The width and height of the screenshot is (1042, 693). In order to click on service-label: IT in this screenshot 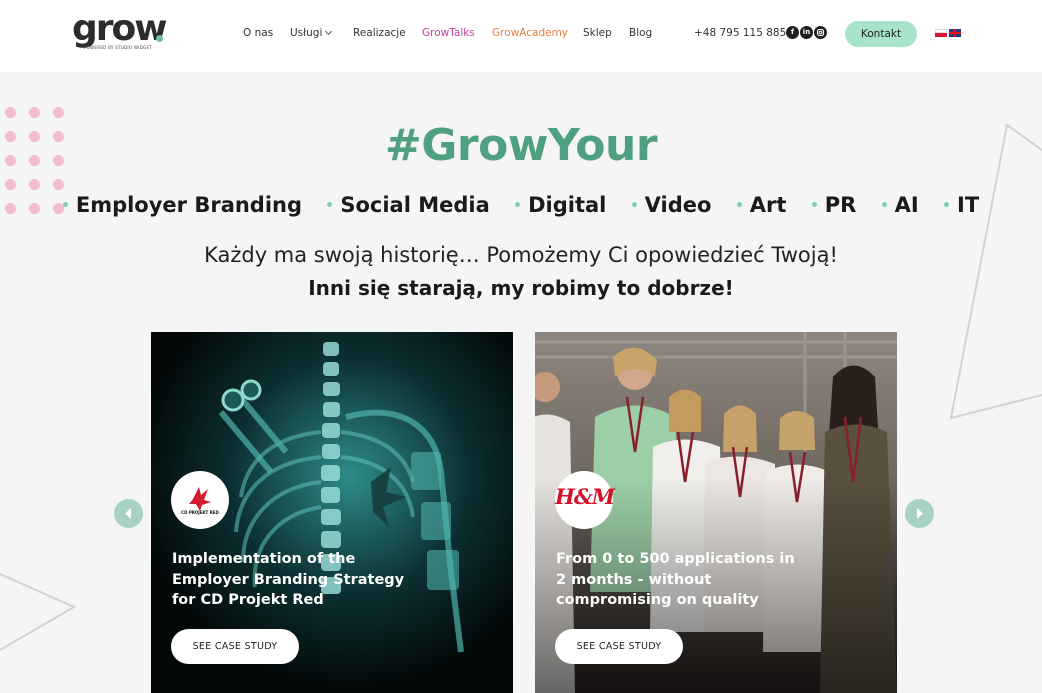, I will do `click(968, 205)`.